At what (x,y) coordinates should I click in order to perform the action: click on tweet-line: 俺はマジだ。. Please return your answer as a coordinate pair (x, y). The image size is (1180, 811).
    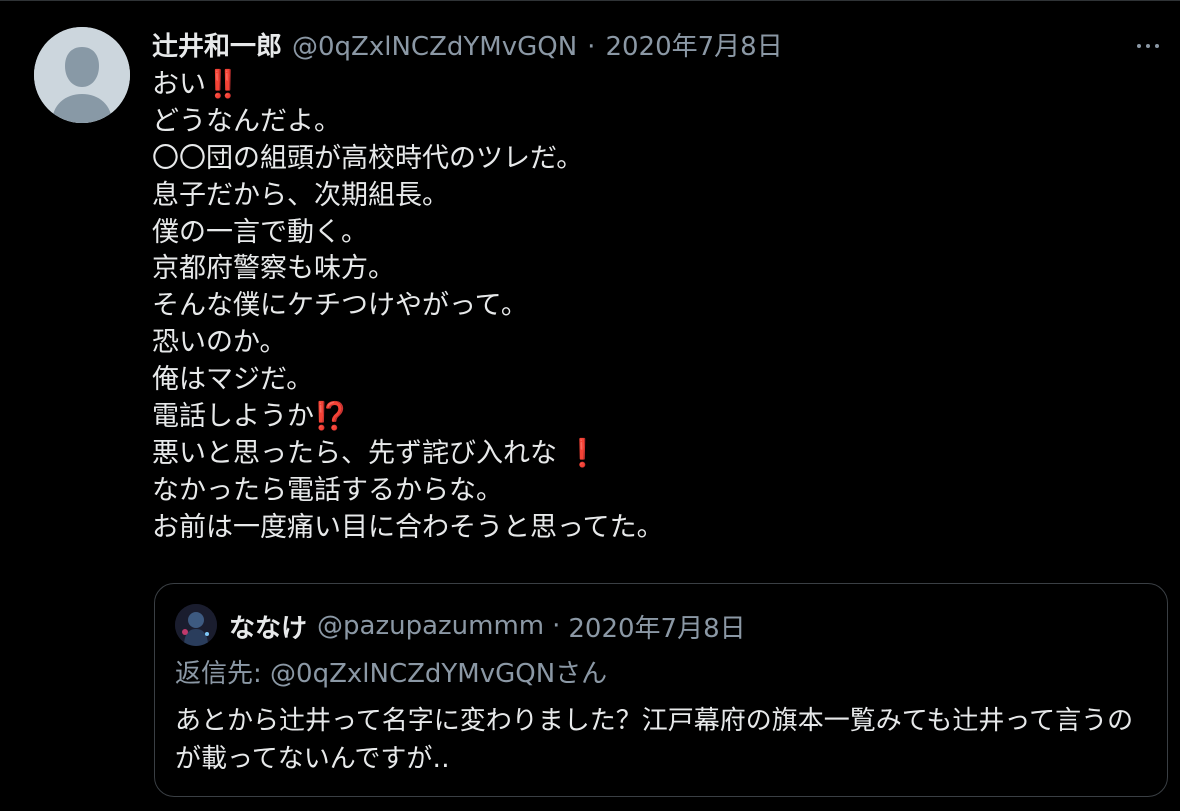
    Looking at the image, I should click on (233, 380).